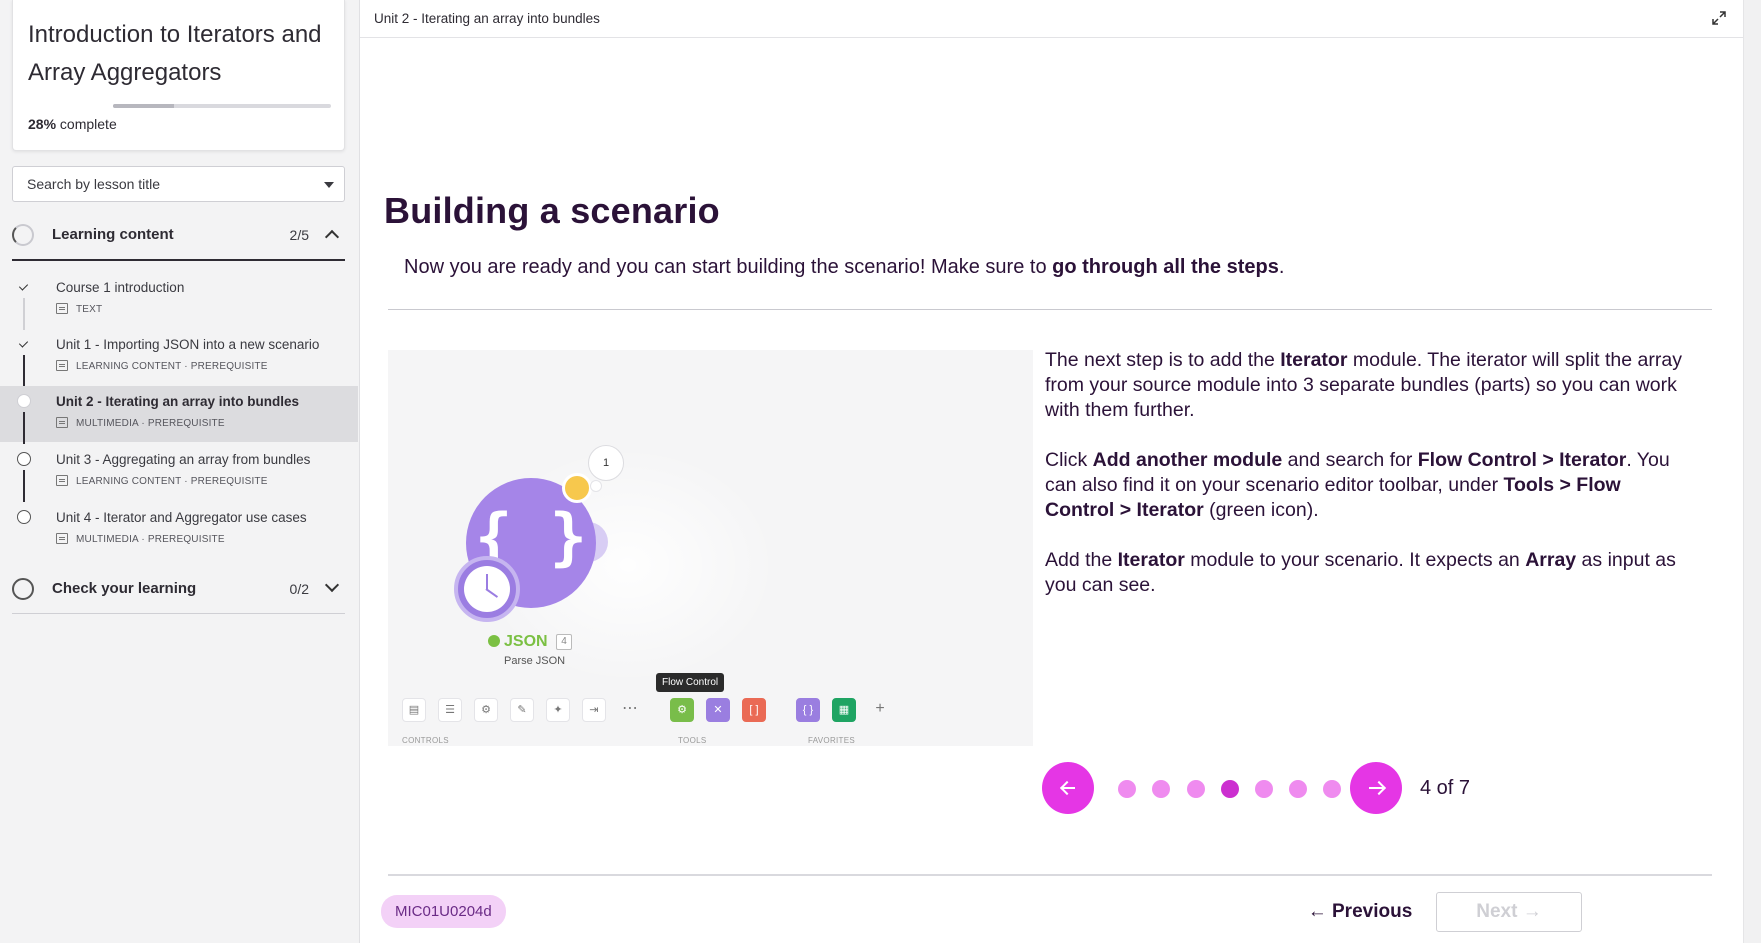 The height and width of the screenshot is (943, 1761). Describe the element at coordinates (630, 708) in the screenshot. I see `more-icon: ⋯` at that location.